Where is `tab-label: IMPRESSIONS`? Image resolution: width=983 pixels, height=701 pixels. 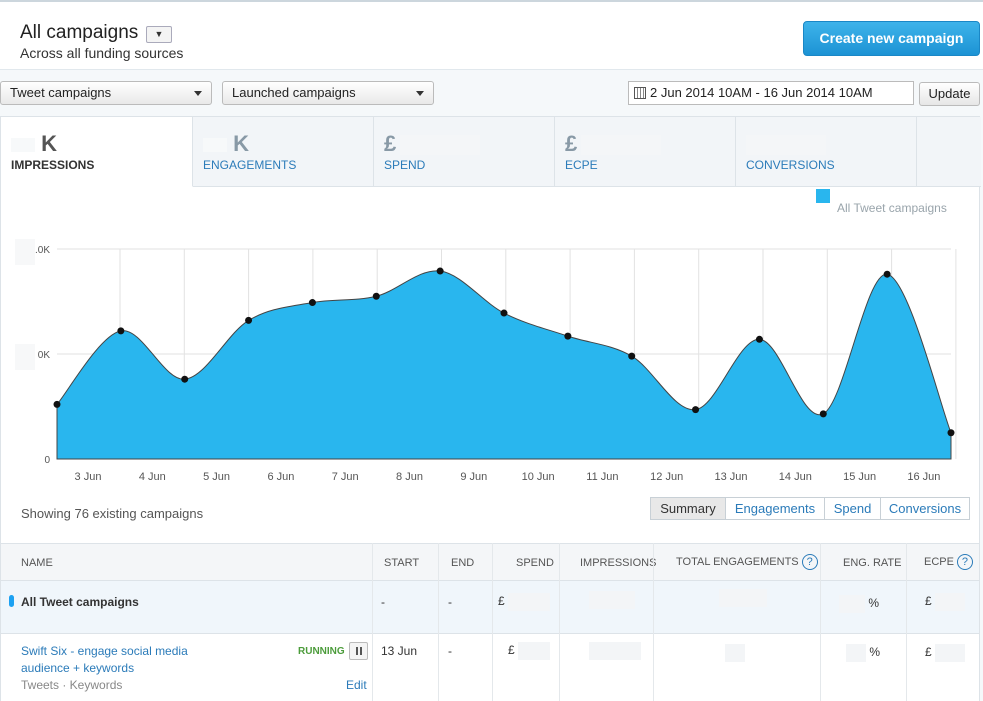 tab-label: IMPRESSIONS is located at coordinates (53, 165).